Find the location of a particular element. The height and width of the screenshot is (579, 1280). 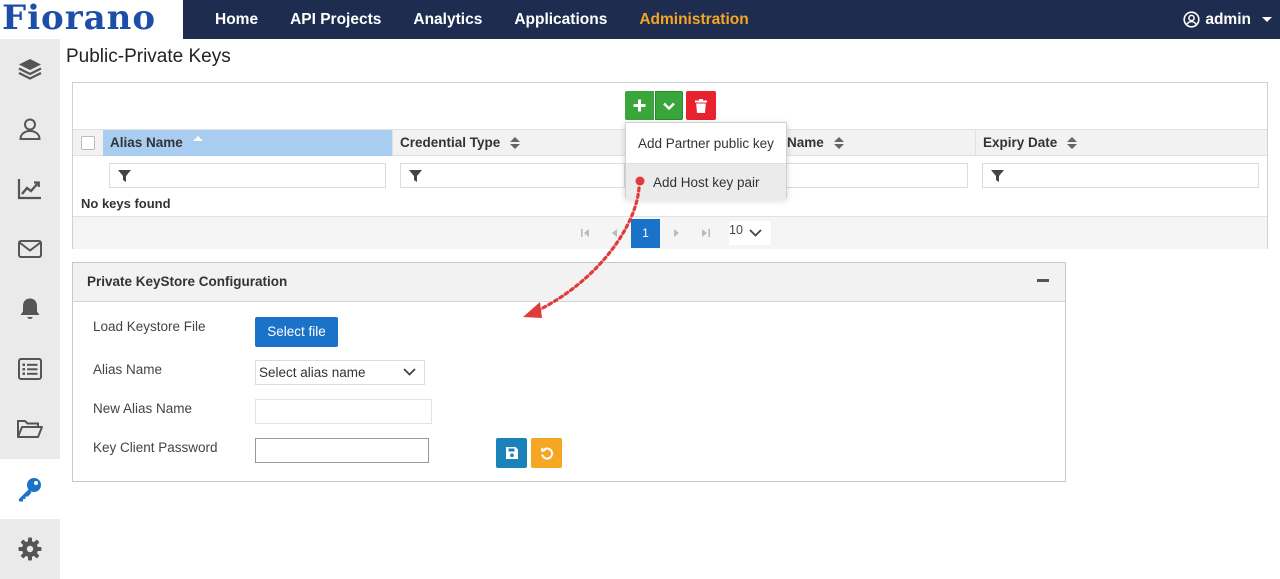

user-circle-icon is located at coordinates (1191, 19).